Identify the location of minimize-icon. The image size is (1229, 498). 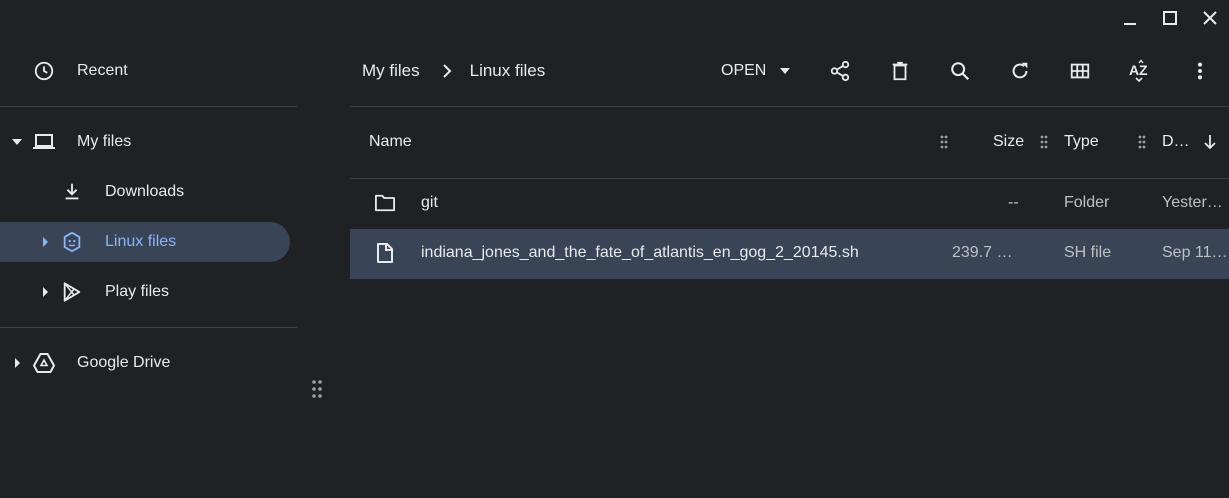
(1130, 24).